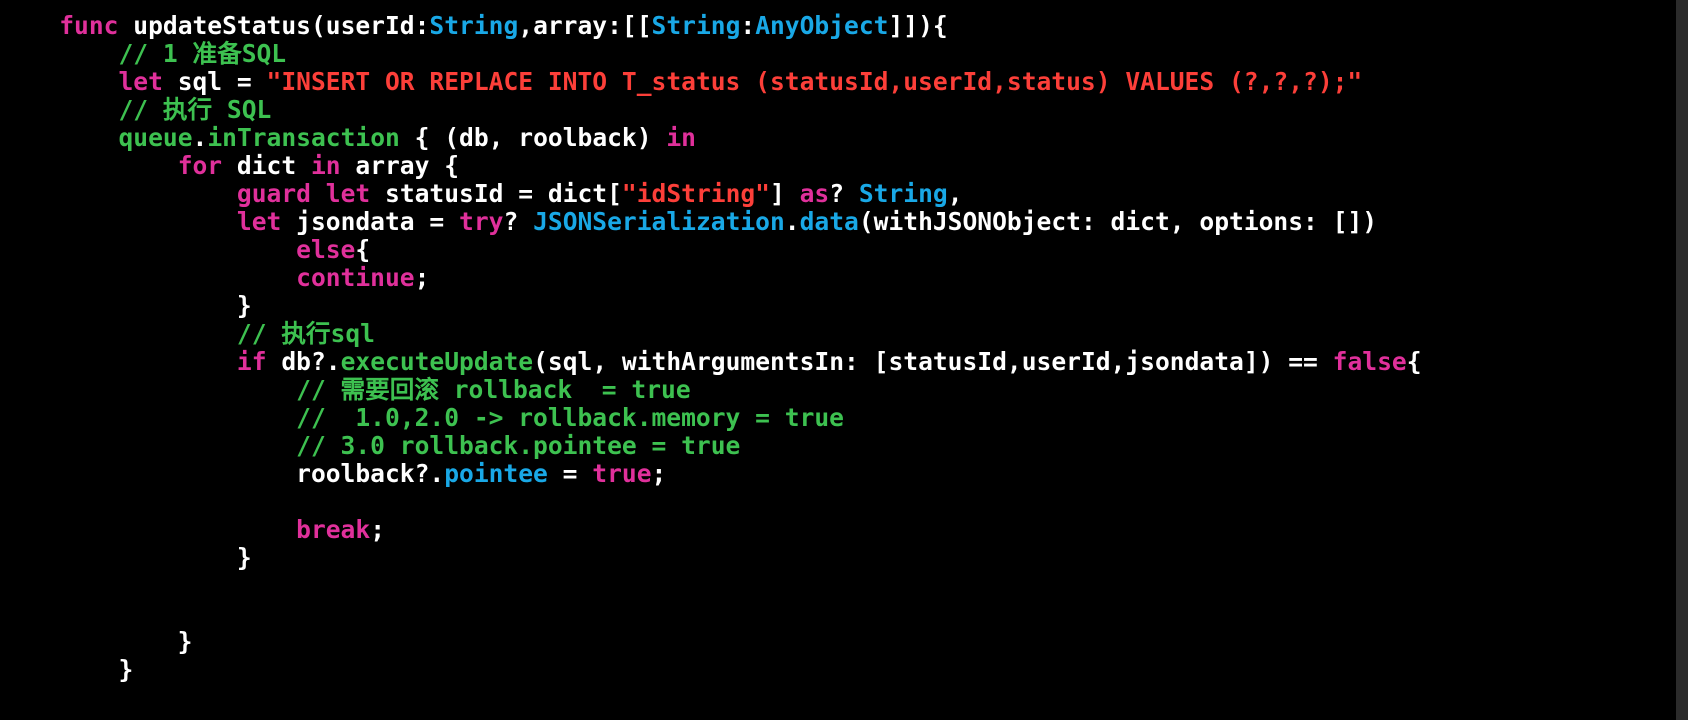 This screenshot has width=1688, height=720. Describe the element at coordinates (222, 473) in the screenshot. I see `token-plain: roolback?.` at that location.